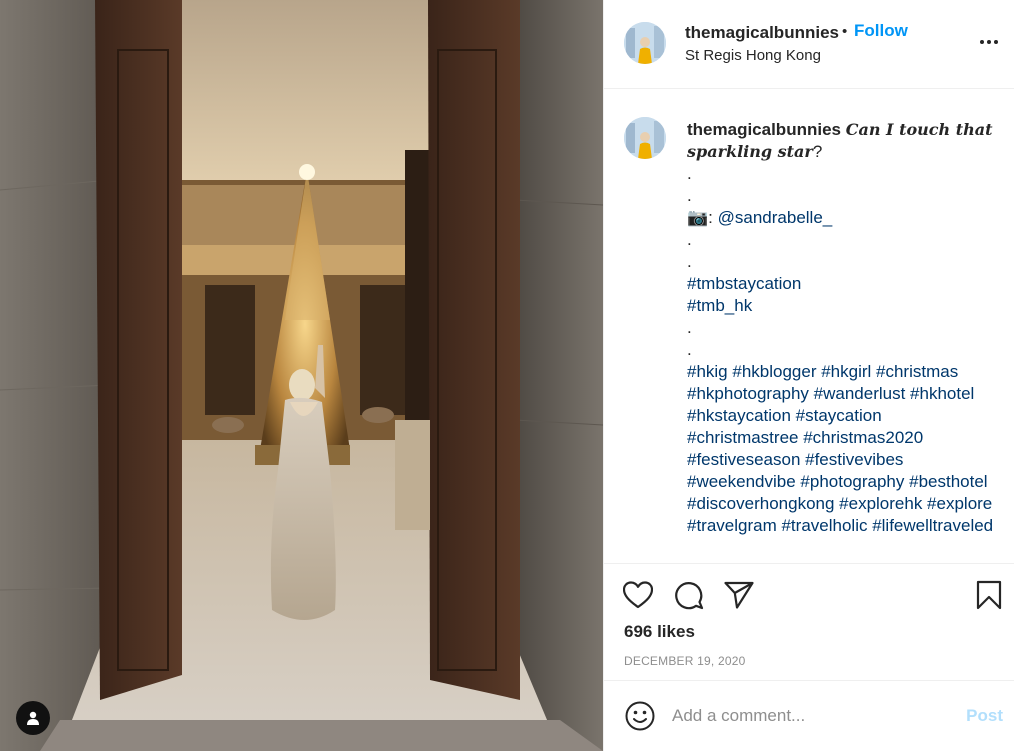 The width and height of the screenshot is (1014, 751). What do you see at coordinates (842, 306) in the screenshot?
I see `hashtag-link: #tmb_hk` at bounding box center [842, 306].